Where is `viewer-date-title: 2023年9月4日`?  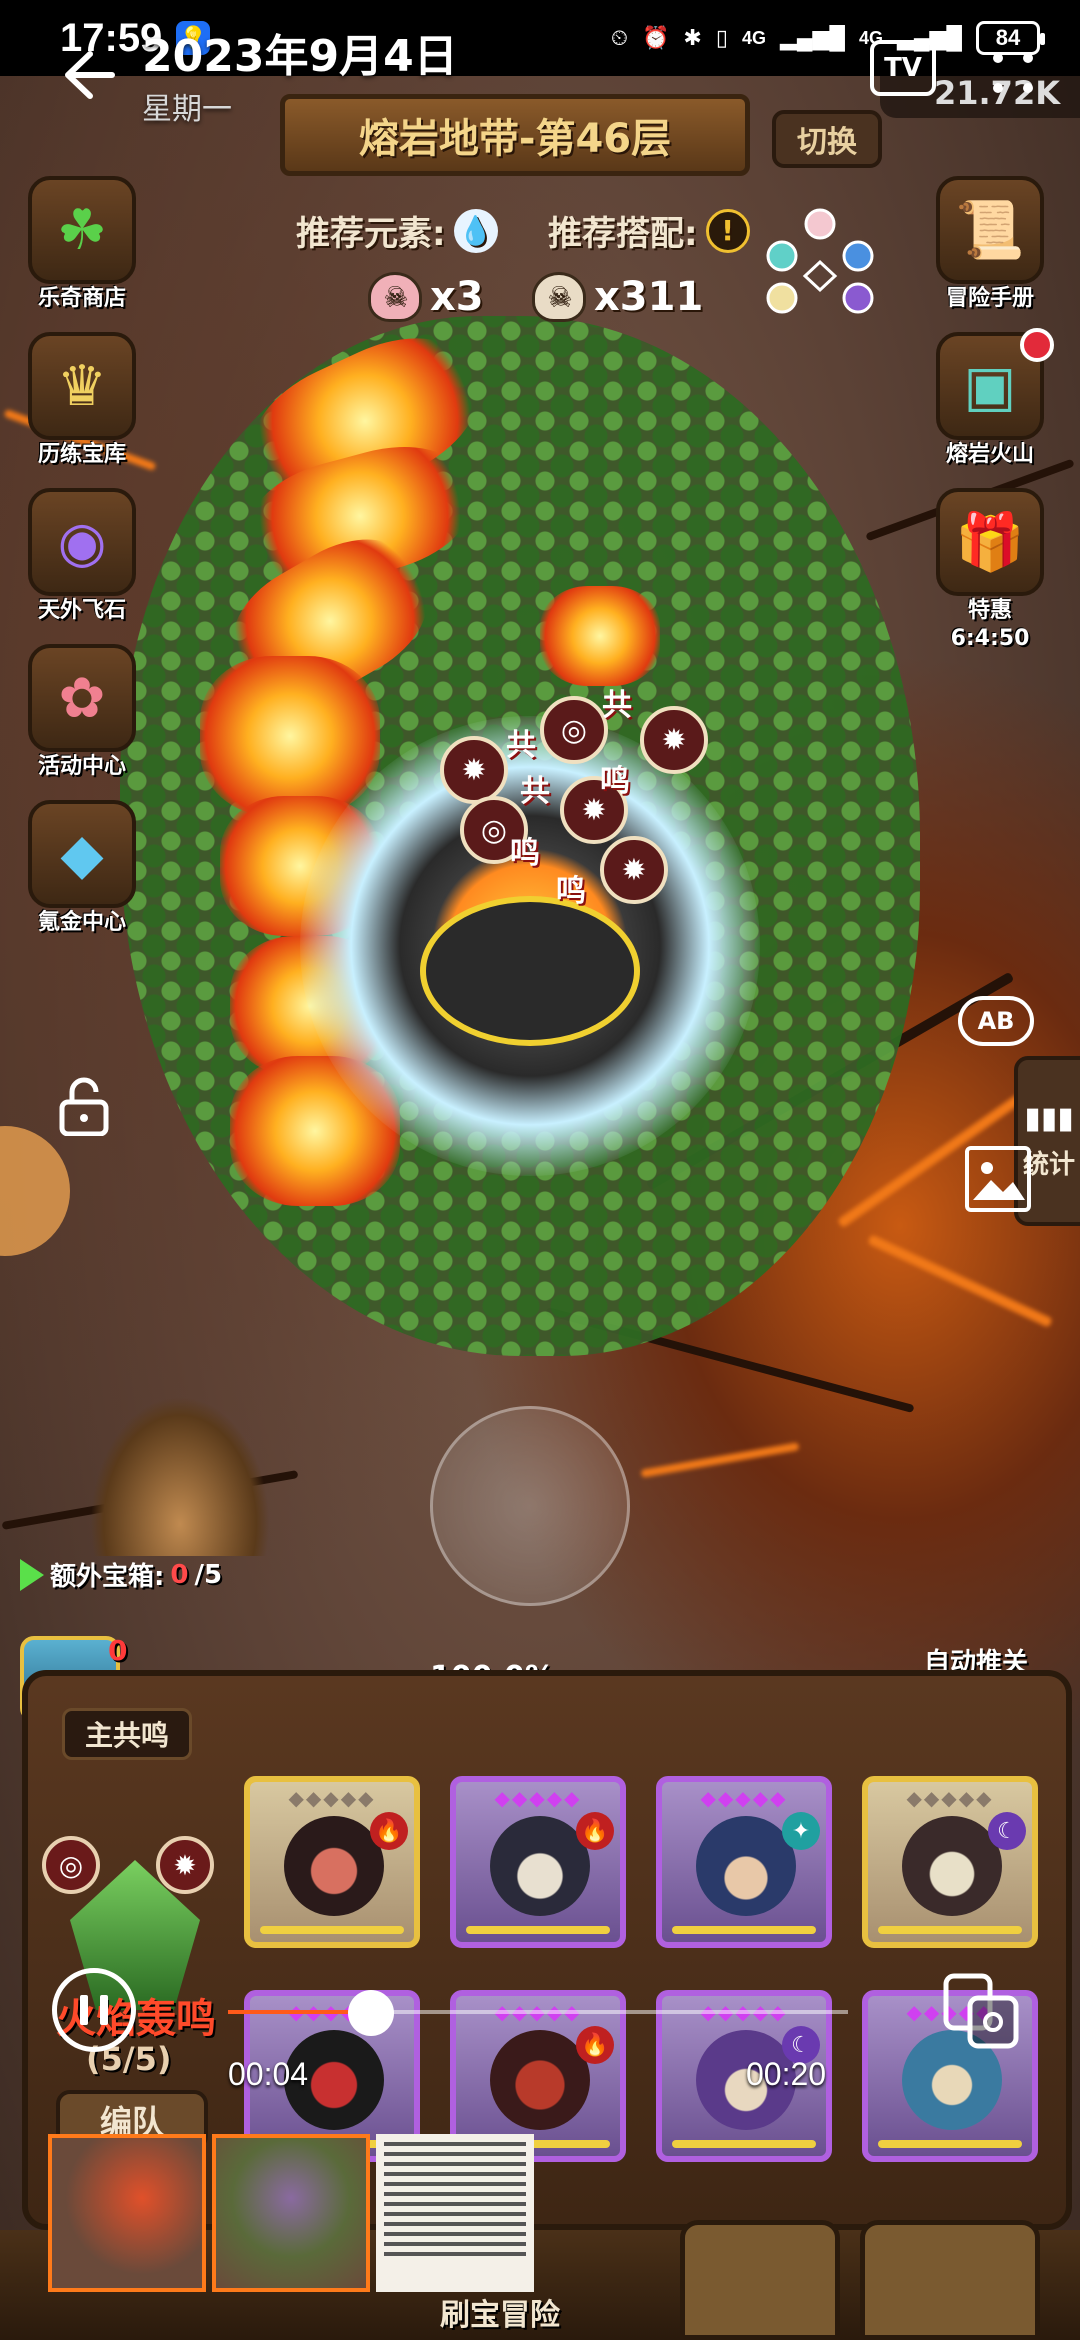 viewer-date-title: 2023年9月4日 is located at coordinates (300, 56).